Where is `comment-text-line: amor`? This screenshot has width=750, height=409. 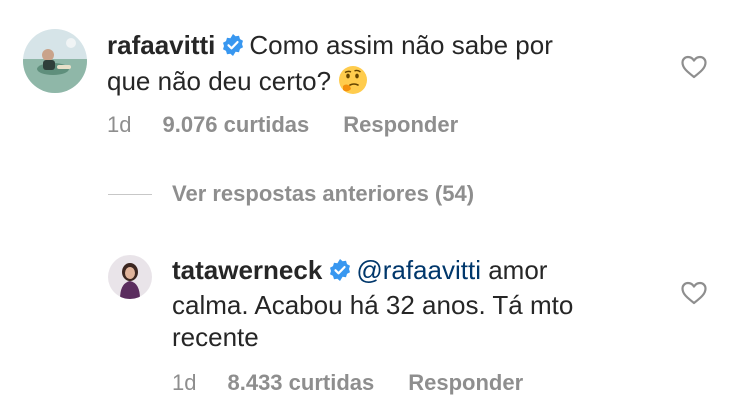
comment-text-line: amor is located at coordinates (518, 270).